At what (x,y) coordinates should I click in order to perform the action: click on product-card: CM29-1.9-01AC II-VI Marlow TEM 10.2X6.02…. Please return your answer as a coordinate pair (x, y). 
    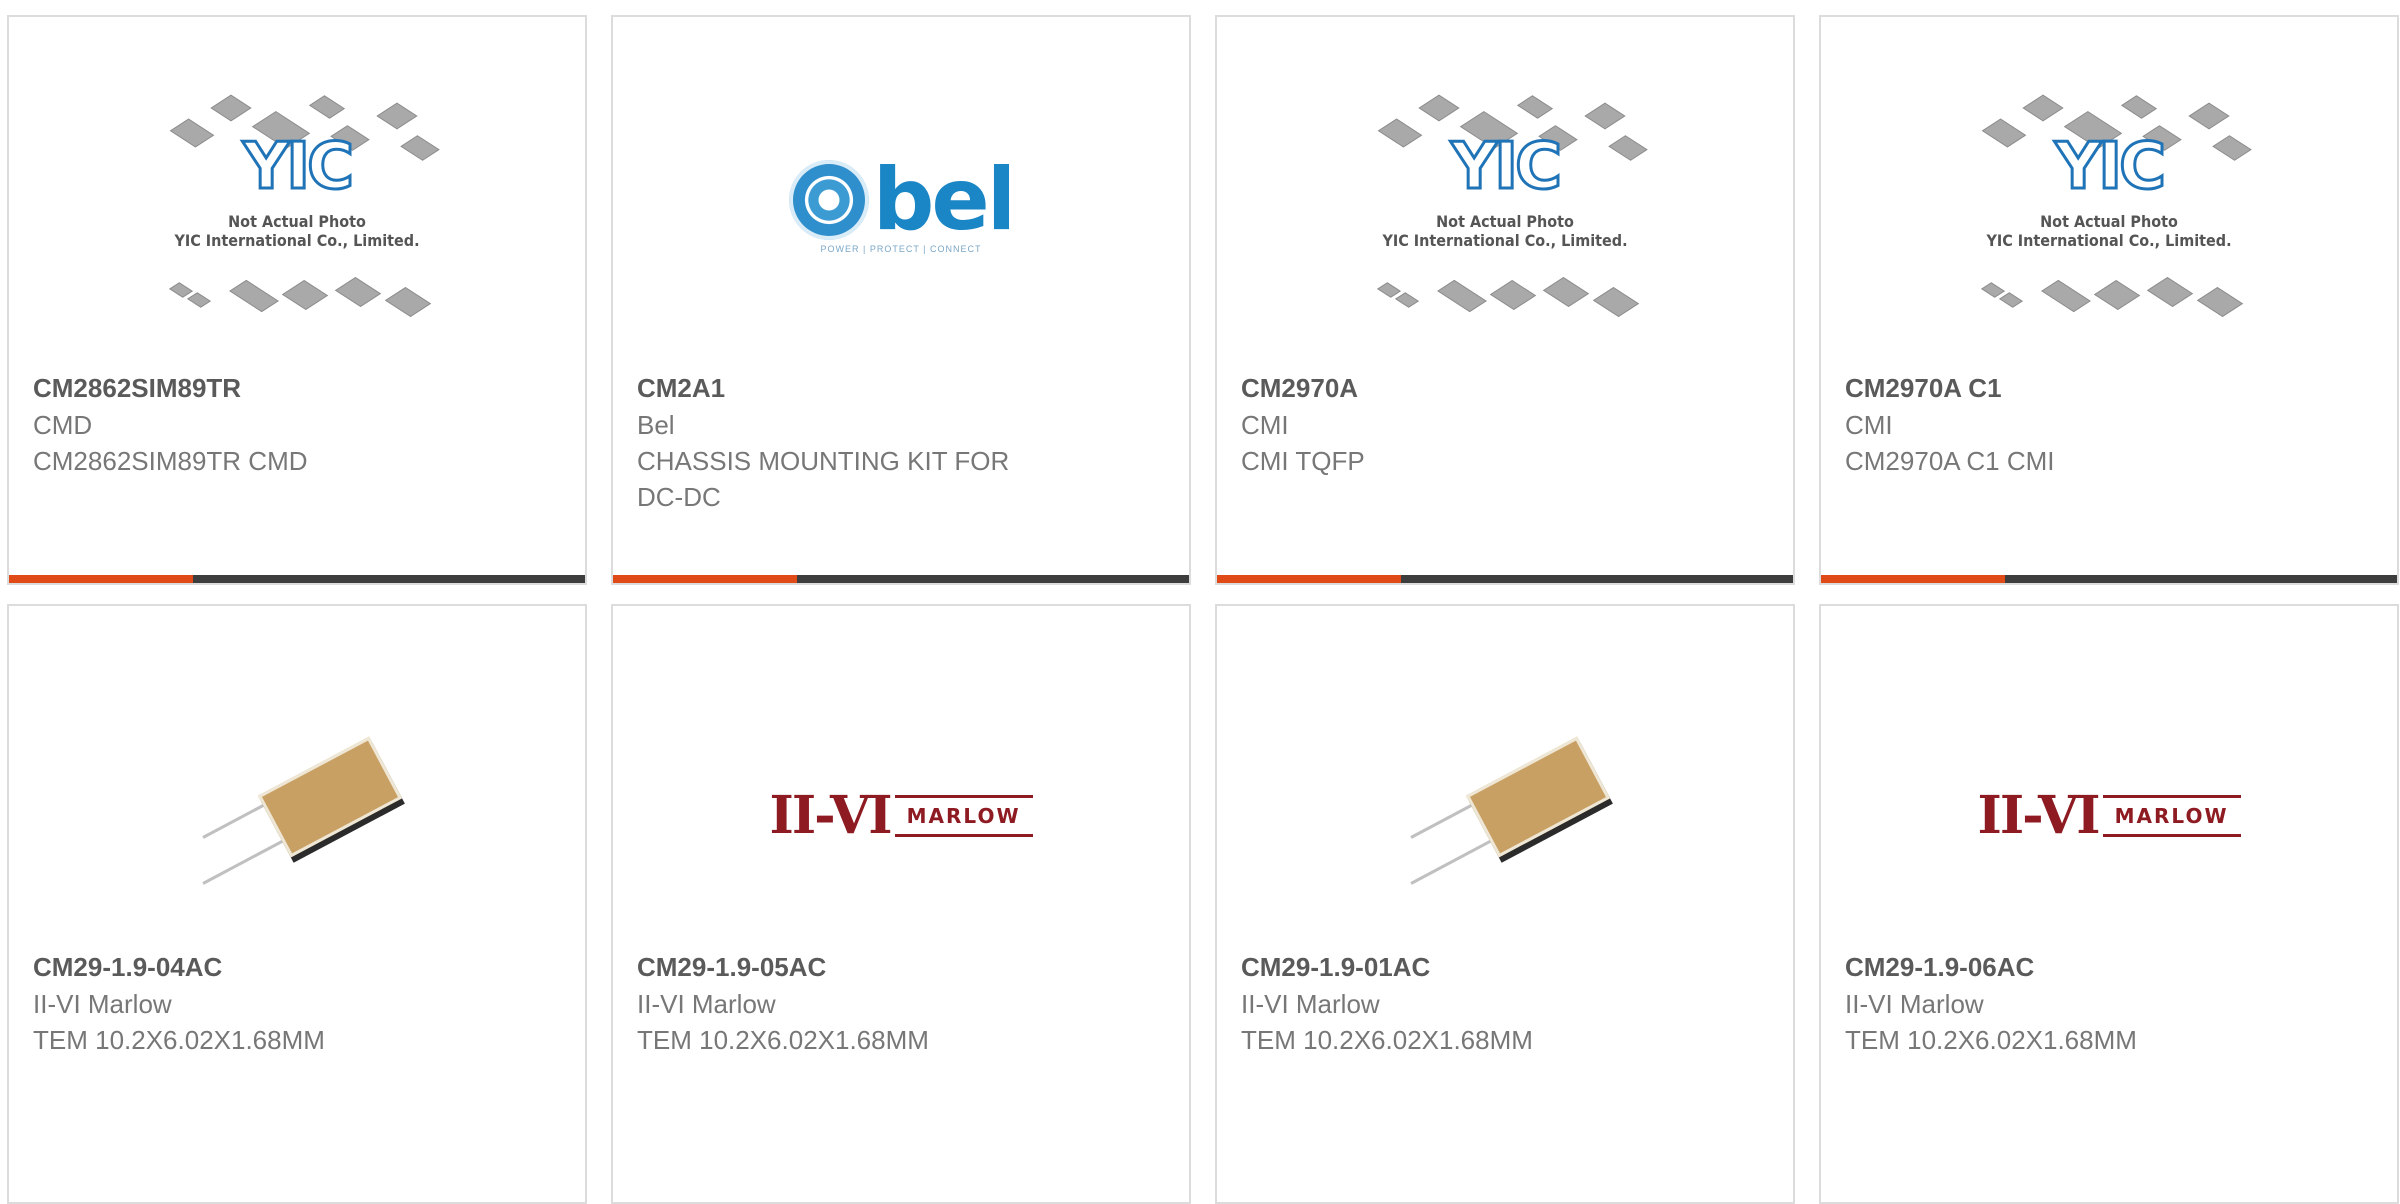
    Looking at the image, I should click on (1505, 904).